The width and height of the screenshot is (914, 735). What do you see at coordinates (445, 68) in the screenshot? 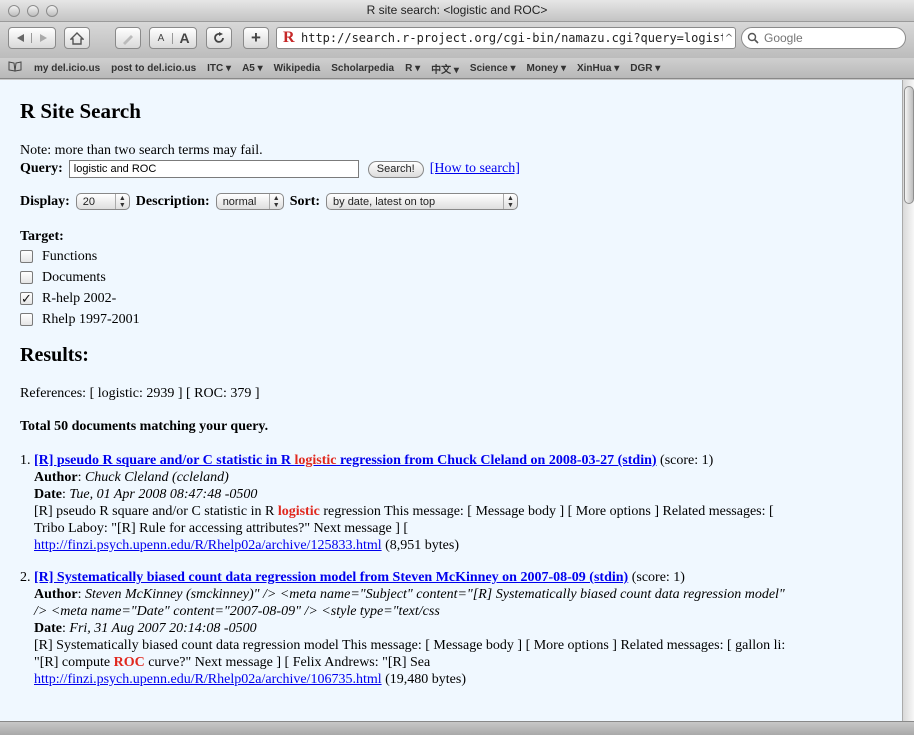
I see `bookmark-chinese: 中文 ▾` at bounding box center [445, 68].